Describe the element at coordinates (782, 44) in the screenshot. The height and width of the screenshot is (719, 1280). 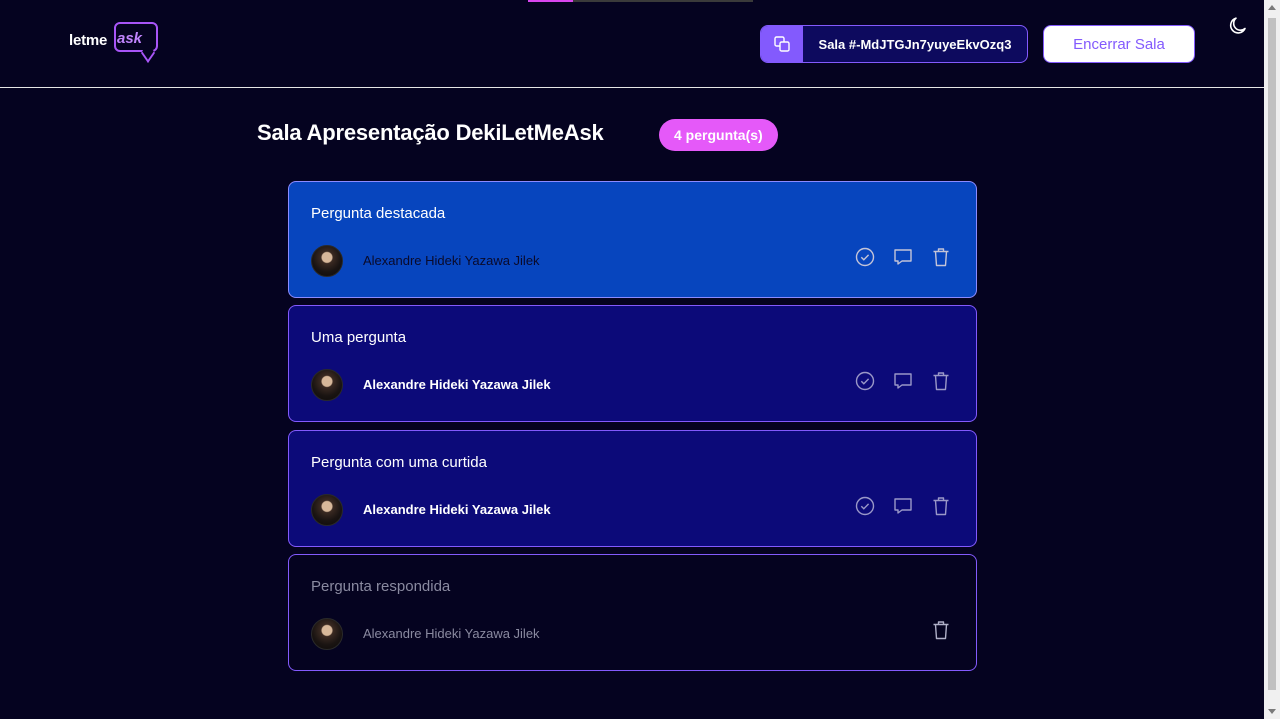
I see `copy-icon` at that location.